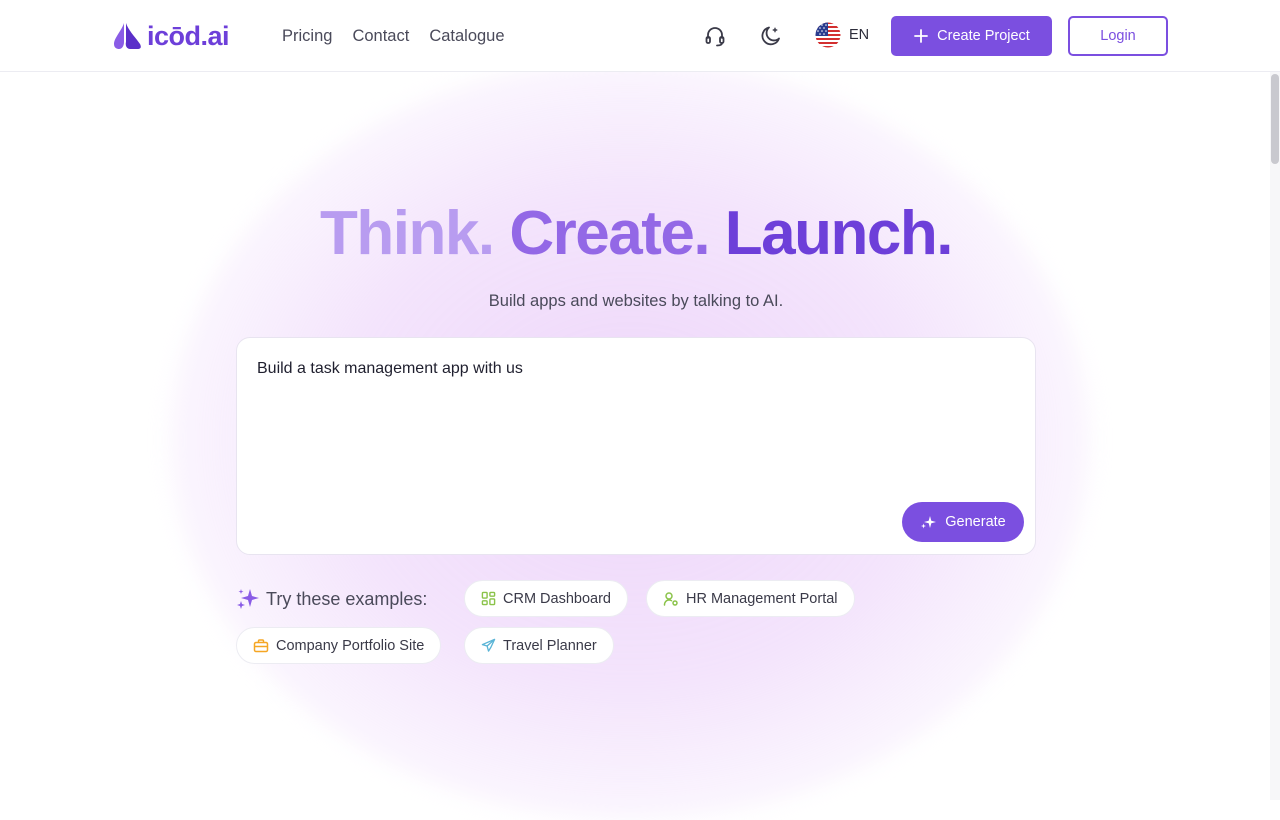 Image resolution: width=1280 pixels, height=820 pixels. I want to click on nav-link-contact: Contact, so click(380, 36).